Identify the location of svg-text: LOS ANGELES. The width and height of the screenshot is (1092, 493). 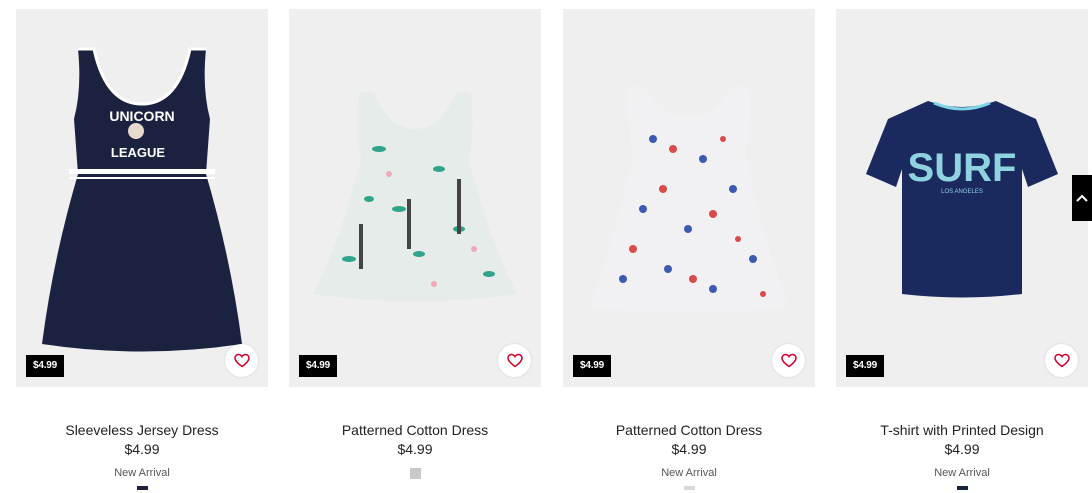
(962, 192).